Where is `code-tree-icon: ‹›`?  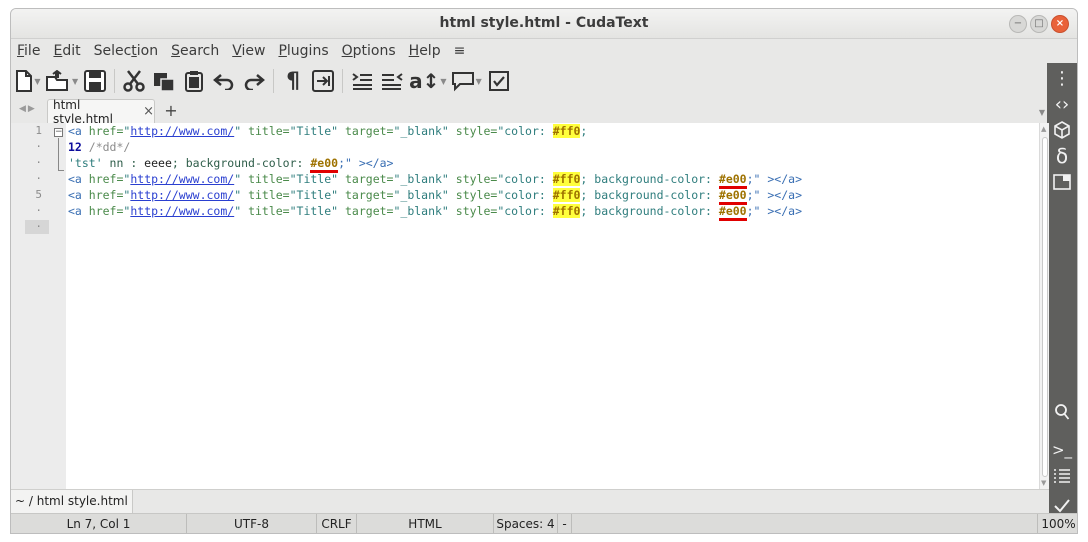 code-tree-icon: ‹› is located at coordinates (1062, 104).